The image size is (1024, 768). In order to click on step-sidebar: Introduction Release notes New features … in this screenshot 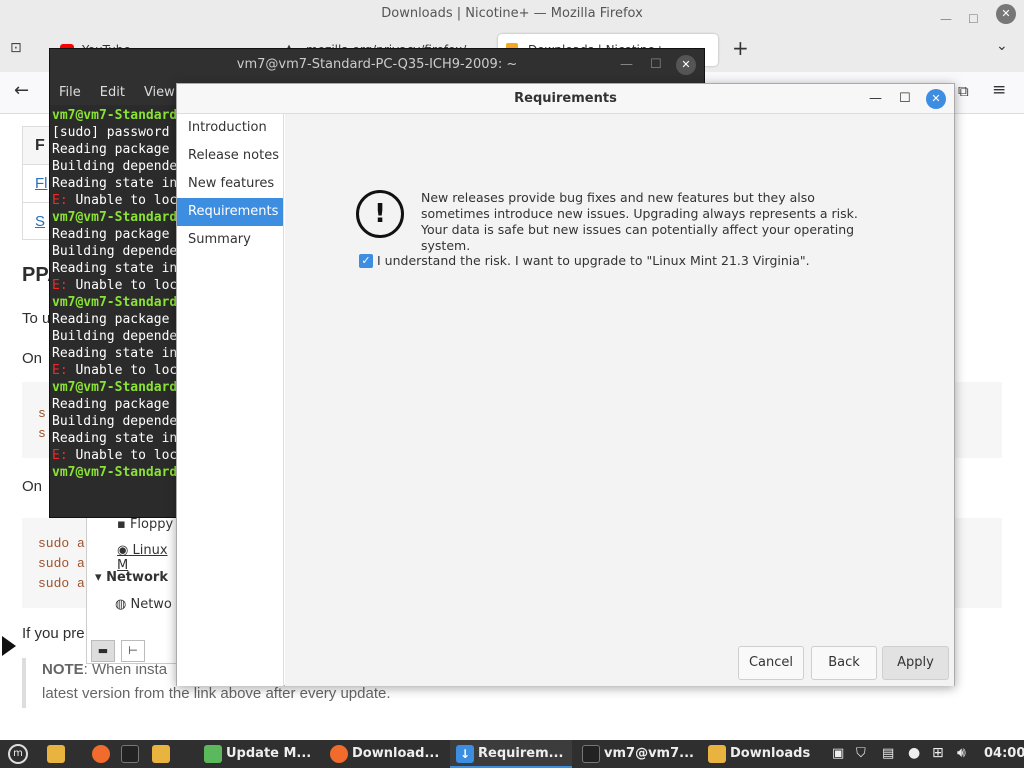, I will do `click(230, 400)`.